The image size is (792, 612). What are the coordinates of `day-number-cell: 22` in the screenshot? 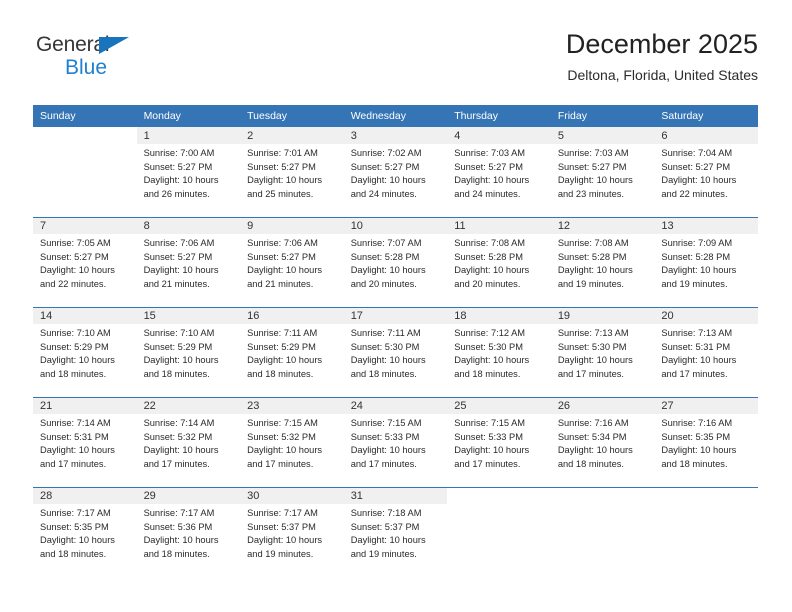 It's located at (188, 405).